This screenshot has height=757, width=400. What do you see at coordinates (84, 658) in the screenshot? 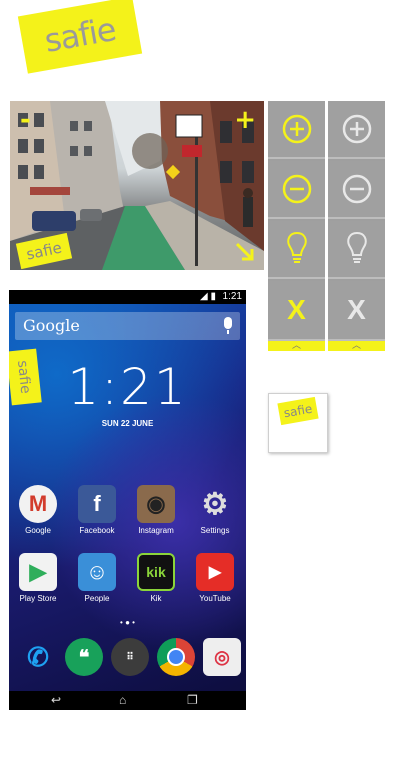
I see `hangouts-icon: ❝` at bounding box center [84, 658].